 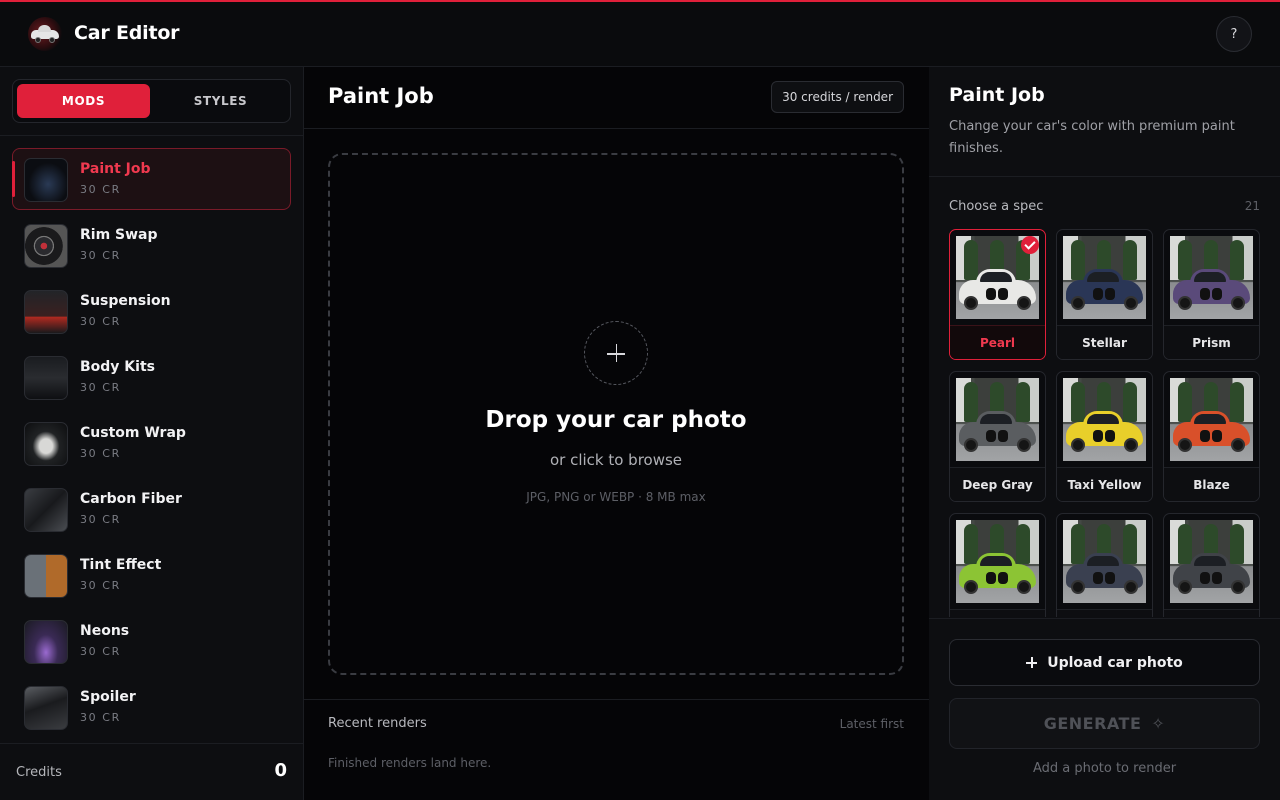 I want to click on upload-photo-button: Upload car photo, so click(x=1104, y=662).